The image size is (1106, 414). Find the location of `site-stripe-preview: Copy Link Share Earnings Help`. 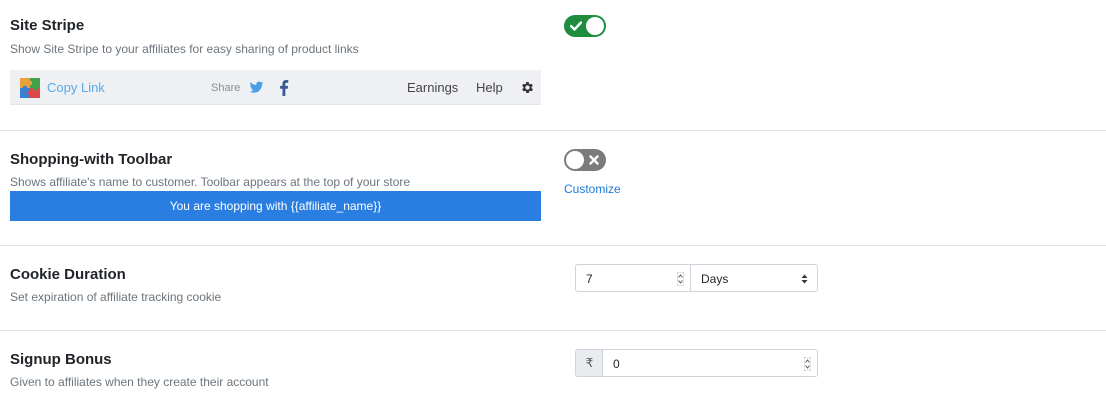

site-stripe-preview: Copy Link Share Earnings Help is located at coordinates (275, 87).